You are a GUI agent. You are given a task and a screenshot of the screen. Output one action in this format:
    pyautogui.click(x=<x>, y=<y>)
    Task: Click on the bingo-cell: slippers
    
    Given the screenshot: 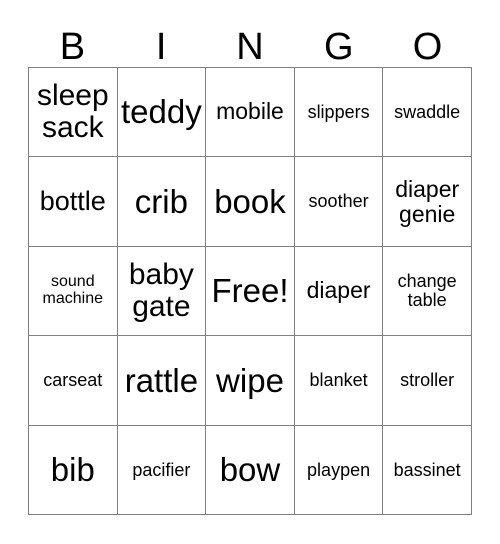 What is the action you would take?
    pyautogui.click(x=339, y=113)
    